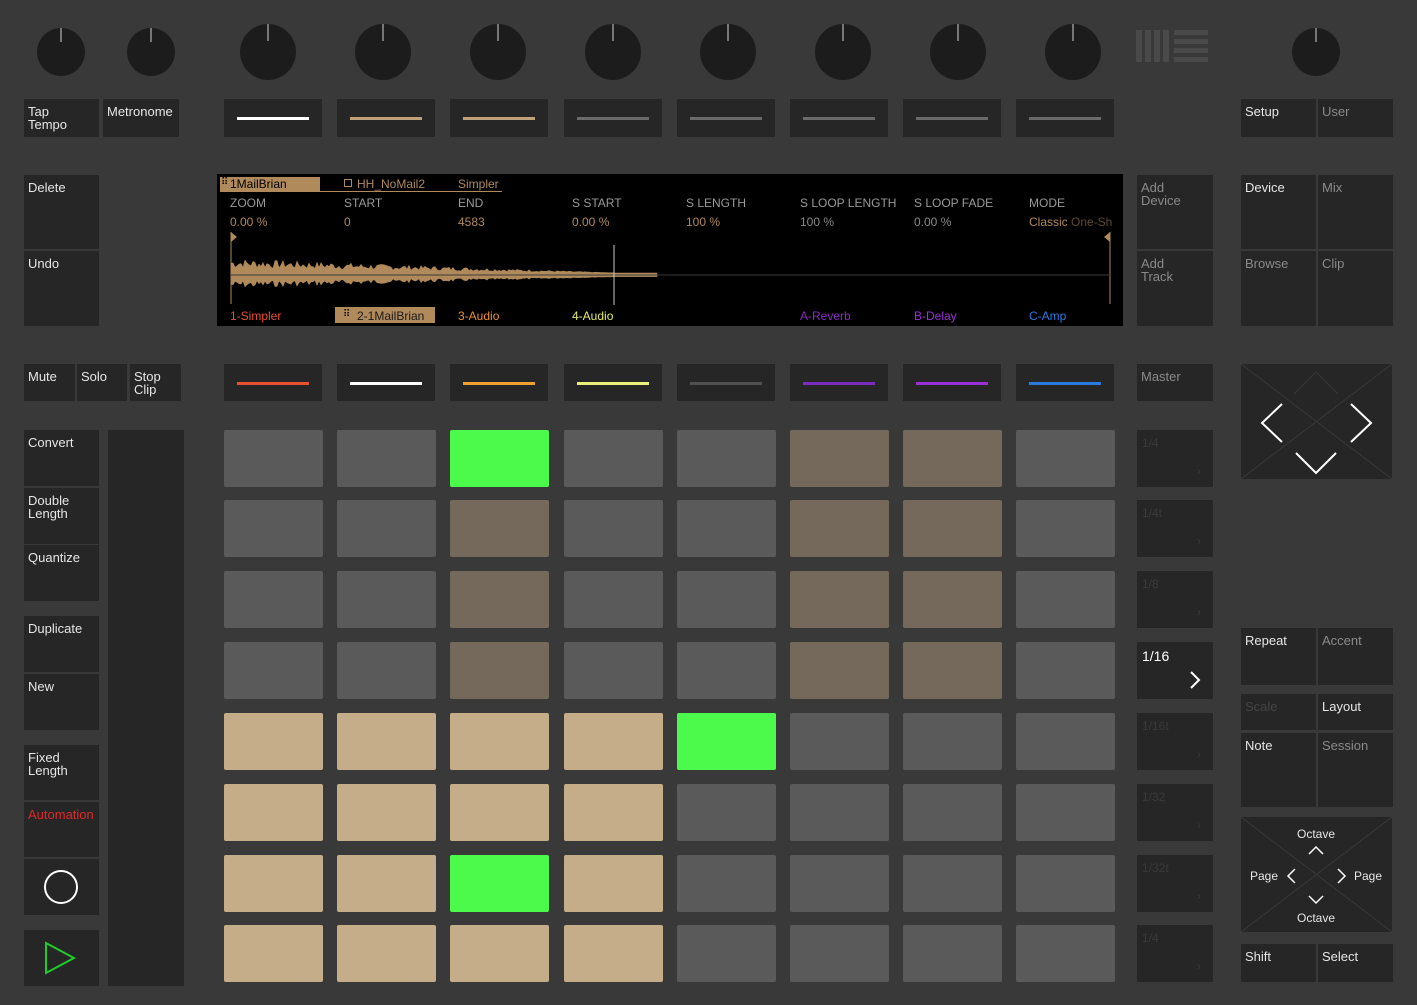 Image resolution: width=1417 pixels, height=1005 pixels. I want to click on scene-button-6: 1/32 ›, so click(1175, 812).